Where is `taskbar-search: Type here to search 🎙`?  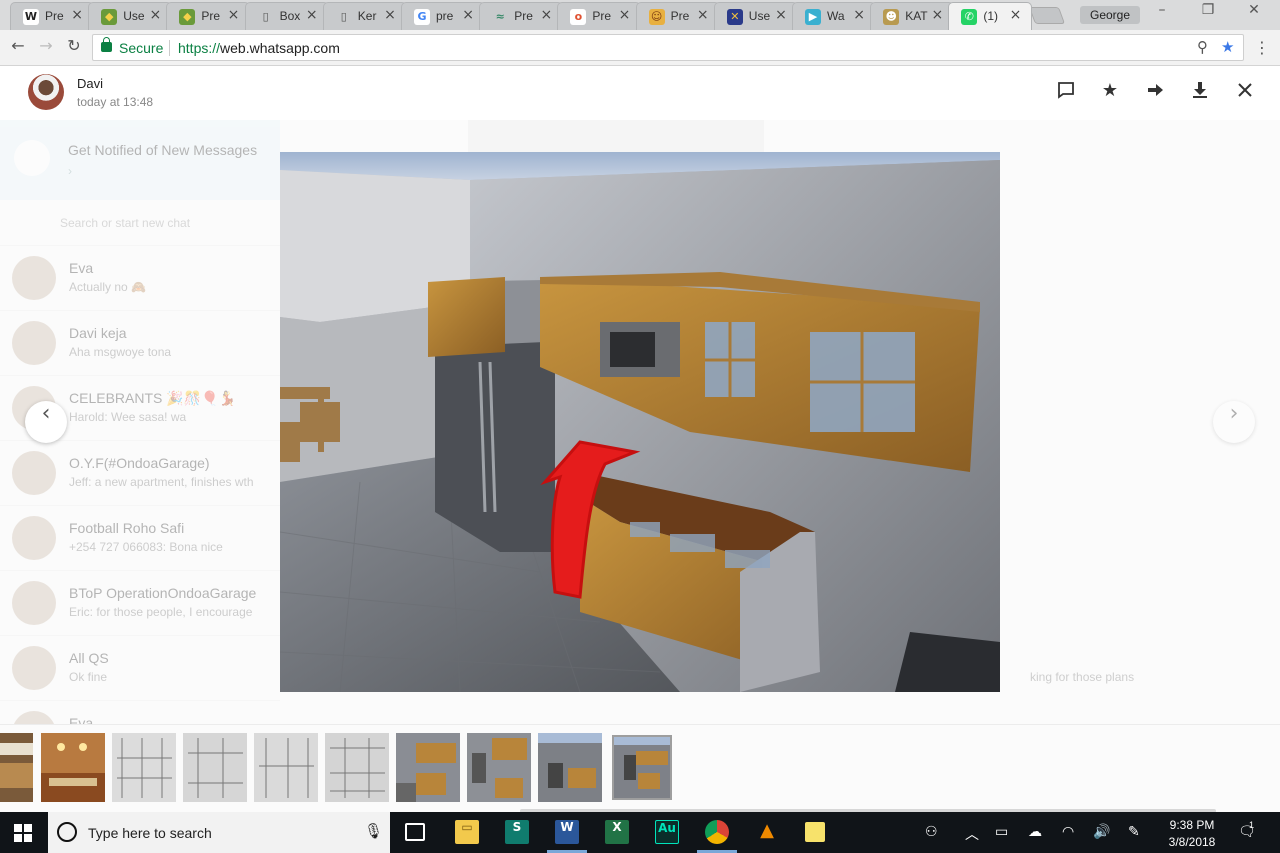 taskbar-search: Type here to search 🎙 is located at coordinates (219, 832).